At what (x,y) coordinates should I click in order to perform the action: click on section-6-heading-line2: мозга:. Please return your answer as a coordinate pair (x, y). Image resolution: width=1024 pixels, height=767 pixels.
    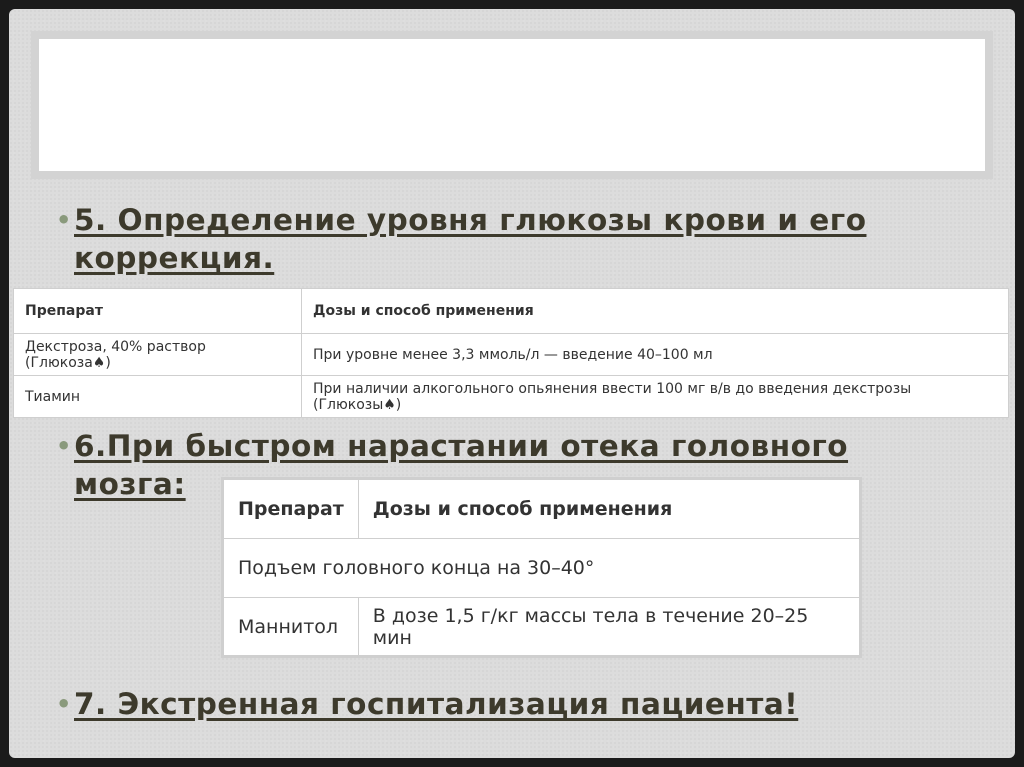
    Looking at the image, I should click on (130, 484).